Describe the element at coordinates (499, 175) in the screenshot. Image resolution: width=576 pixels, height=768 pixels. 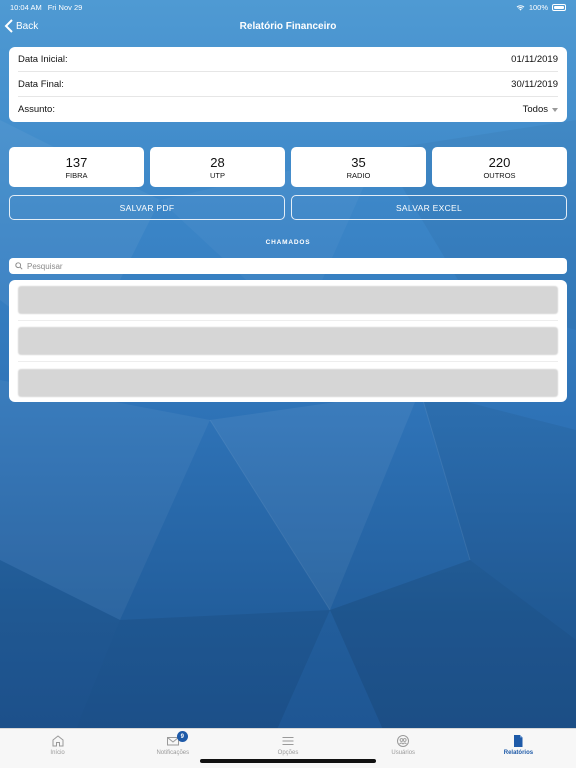
I see `stat-label: OUTROS` at that location.